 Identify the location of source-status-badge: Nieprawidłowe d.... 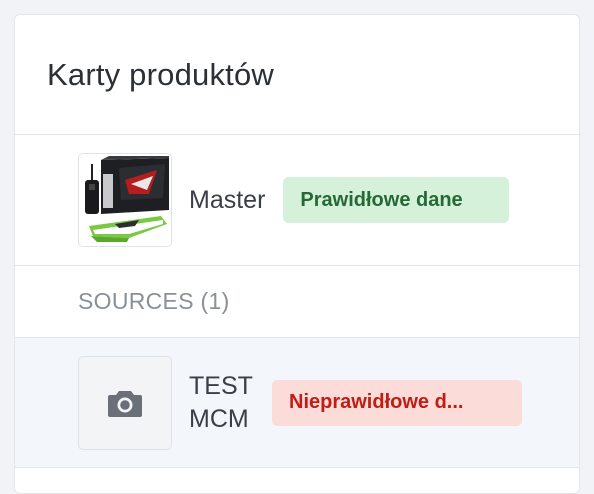
(397, 402).